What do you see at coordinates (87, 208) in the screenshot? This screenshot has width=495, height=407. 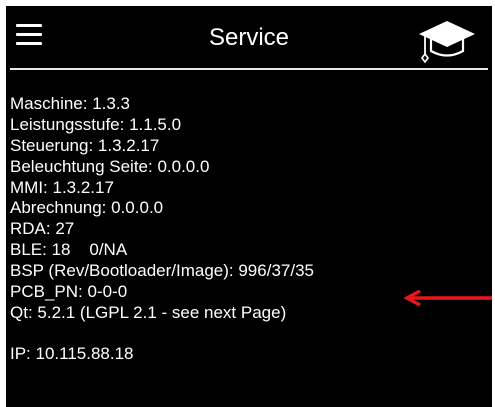 I see `info-line-abrechnung: Abrechnung: 0.0.0.0` at bounding box center [87, 208].